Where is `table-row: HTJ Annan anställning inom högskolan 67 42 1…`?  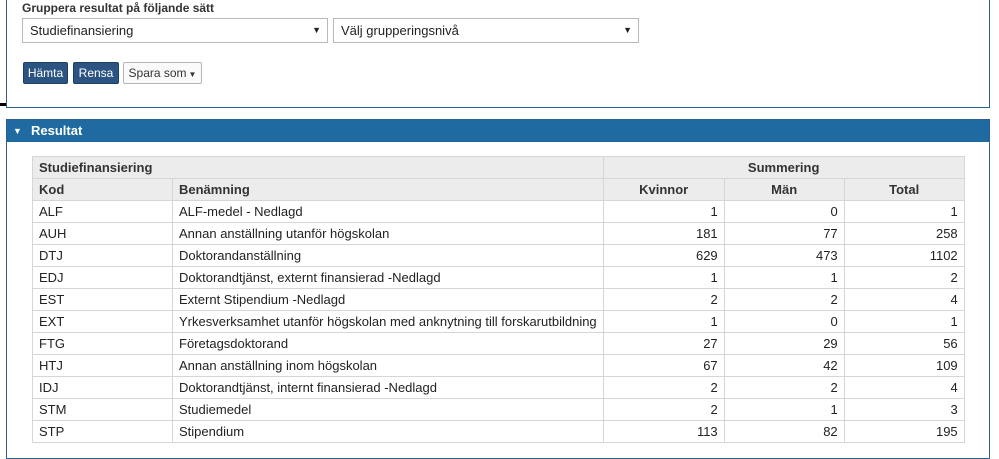
table-row: HTJ Annan anställning inom högskolan 67 42 1… is located at coordinates (498, 365).